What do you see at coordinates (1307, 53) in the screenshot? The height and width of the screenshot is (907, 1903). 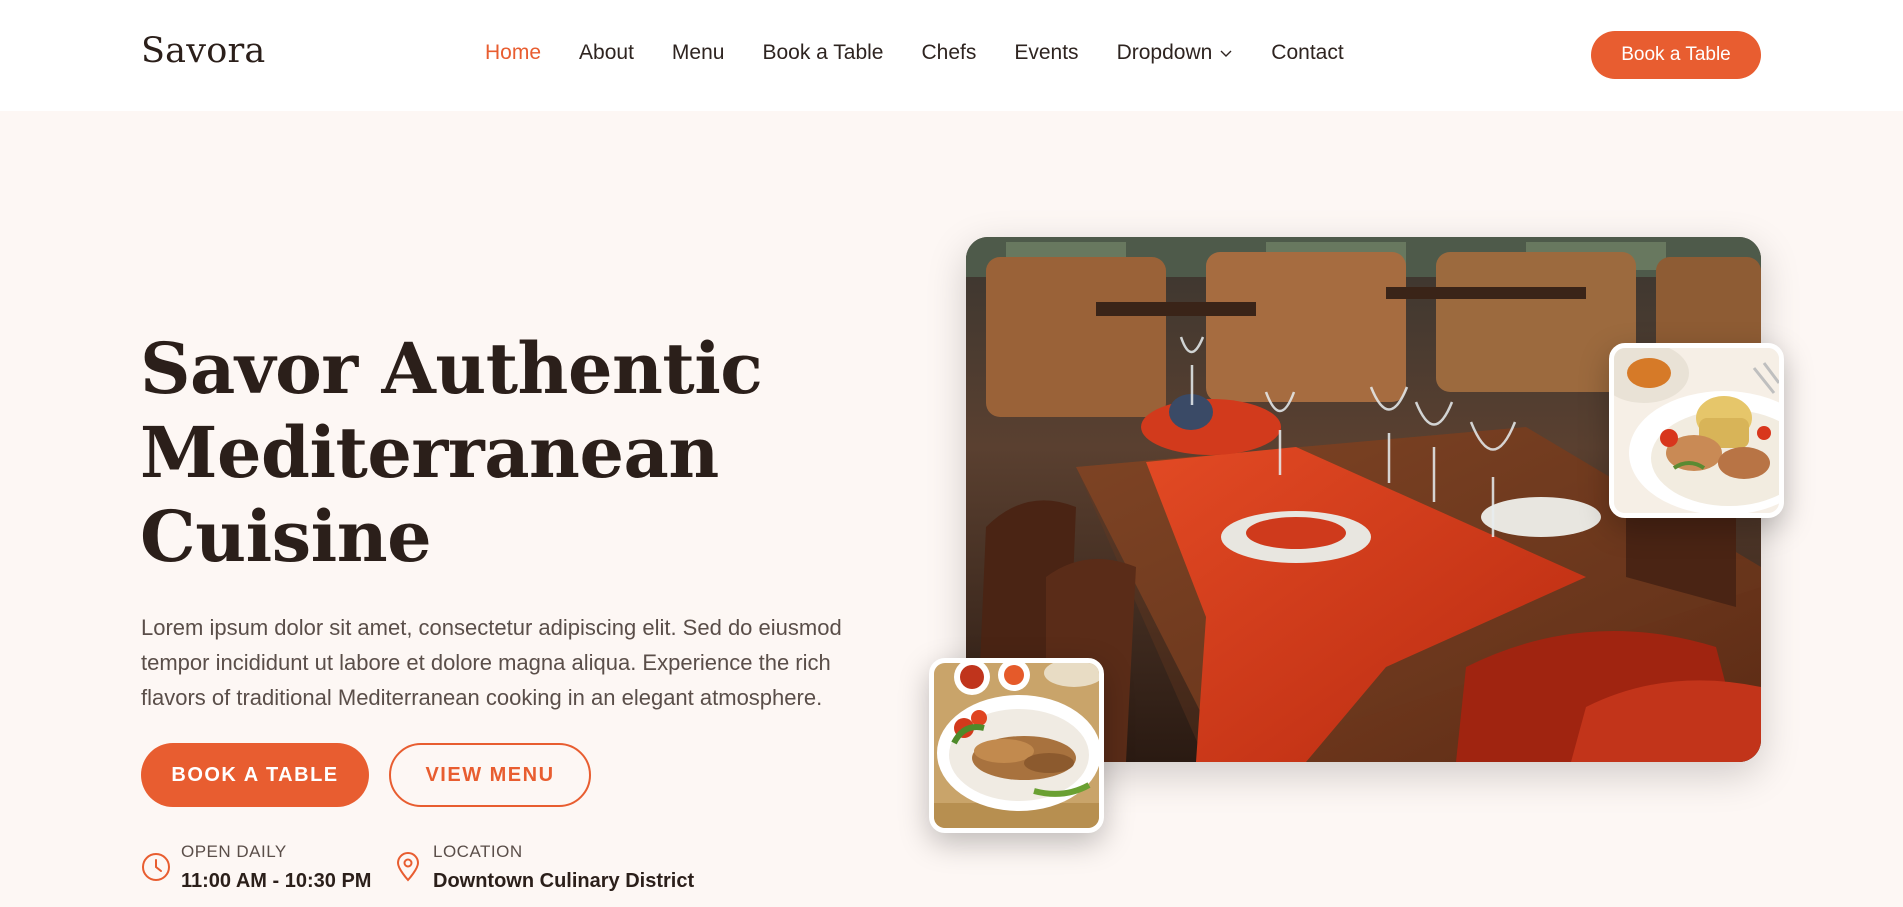 I see `nav-item-contact: Contact` at bounding box center [1307, 53].